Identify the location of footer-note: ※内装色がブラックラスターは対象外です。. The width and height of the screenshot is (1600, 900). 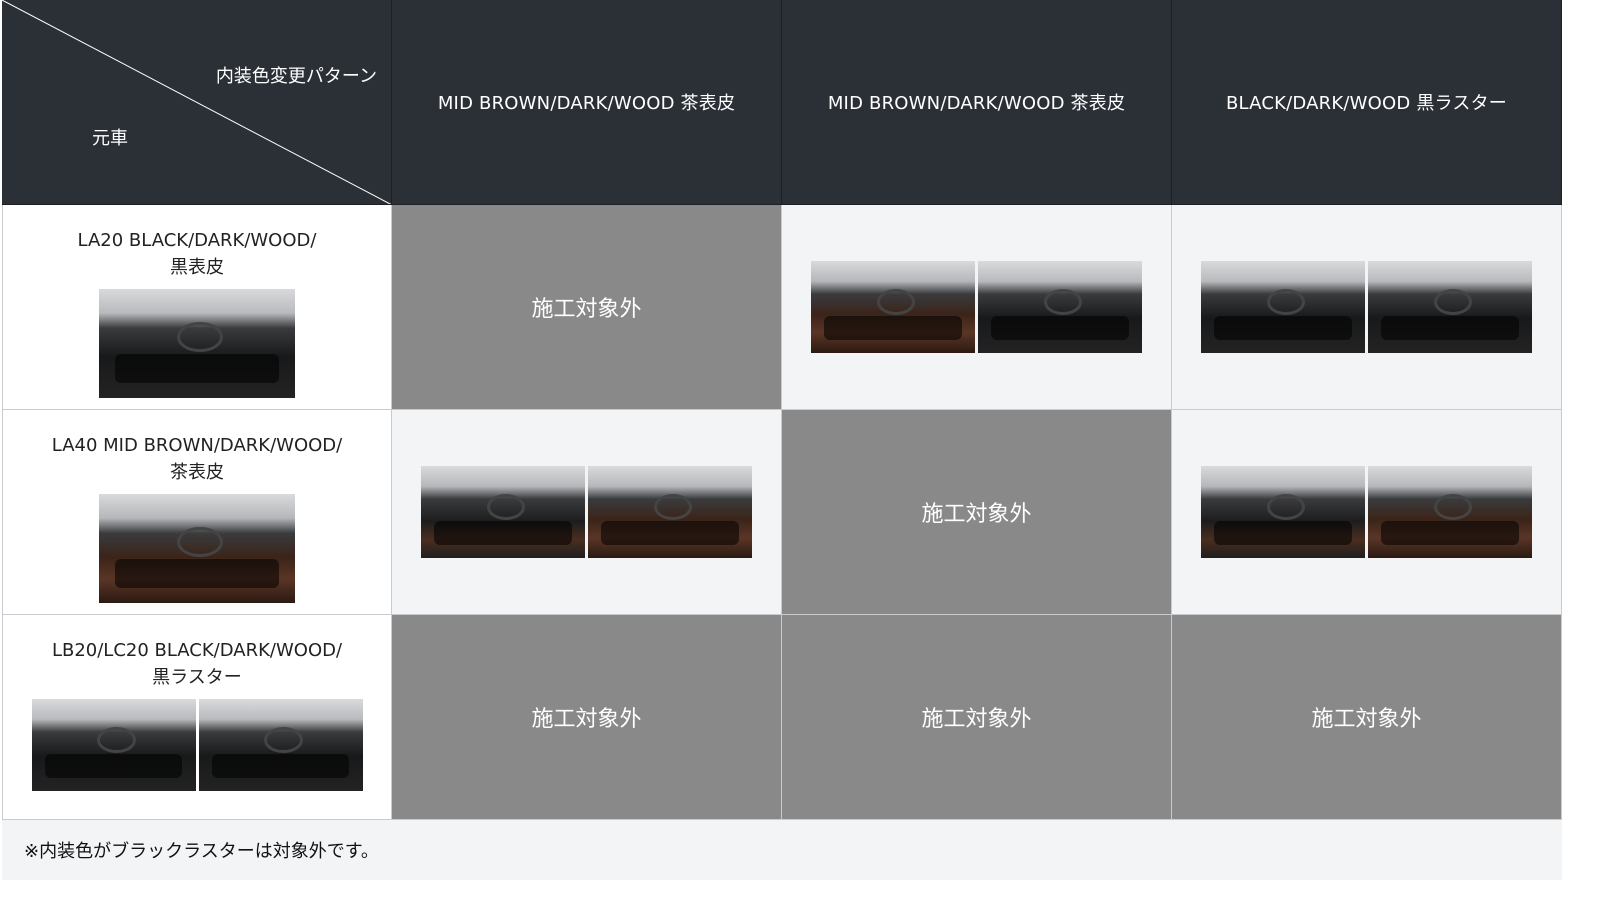
(782, 850).